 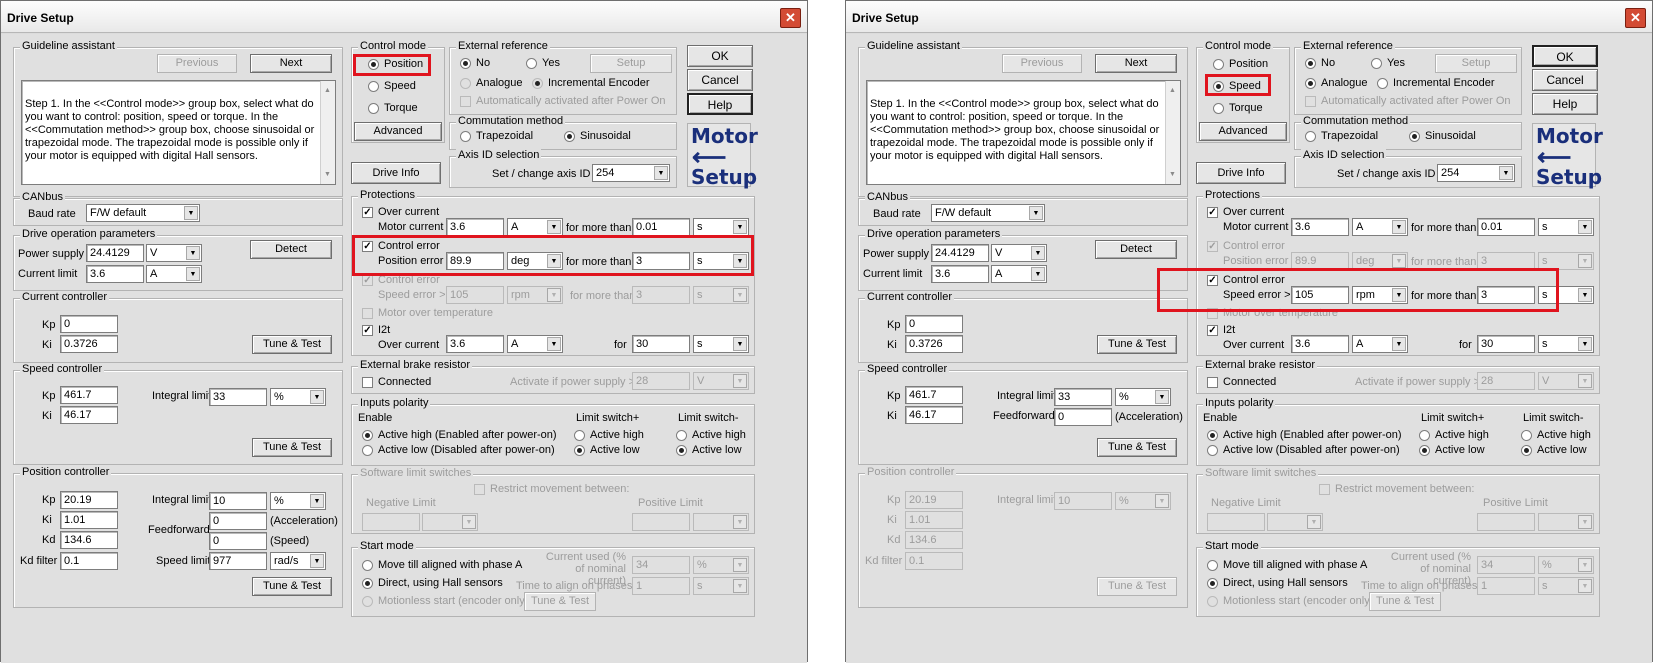 I want to click on move-aligned-radio, so click(x=1212, y=565).